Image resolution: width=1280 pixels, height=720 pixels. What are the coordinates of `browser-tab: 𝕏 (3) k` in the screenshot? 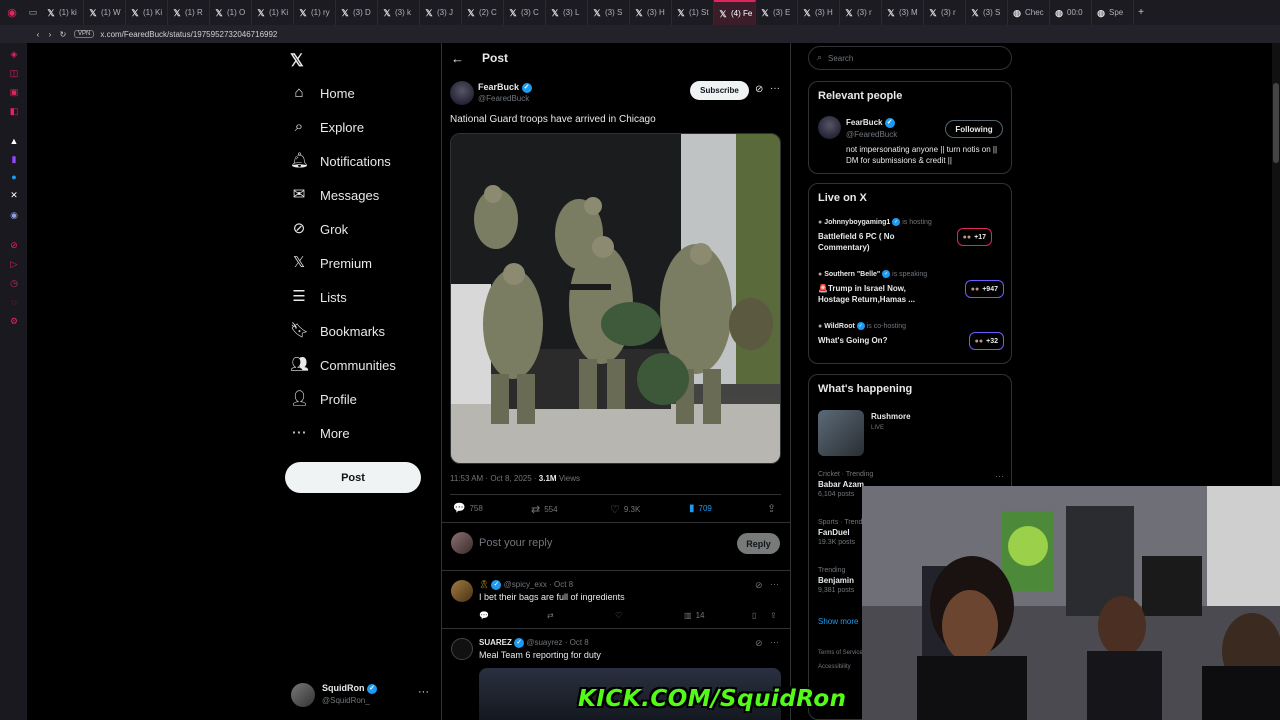 It's located at (399, 12).